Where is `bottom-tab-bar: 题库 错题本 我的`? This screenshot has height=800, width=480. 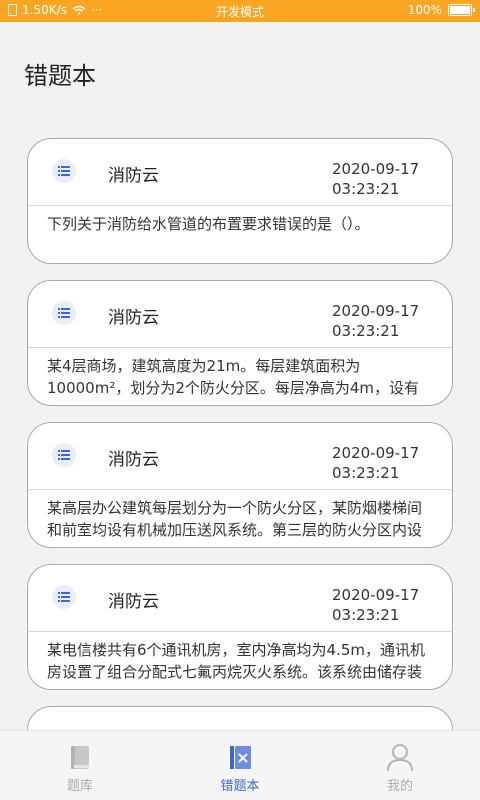 bottom-tab-bar: 题库 错题本 我的 is located at coordinates (240, 765).